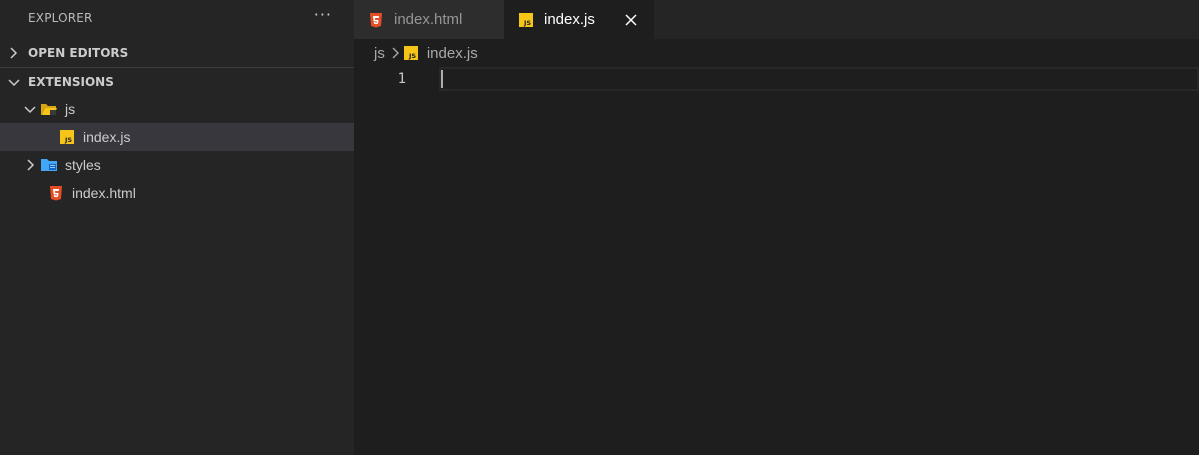 The width and height of the screenshot is (1199, 455). I want to click on tab-index-html: index.html, so click(429, 19).